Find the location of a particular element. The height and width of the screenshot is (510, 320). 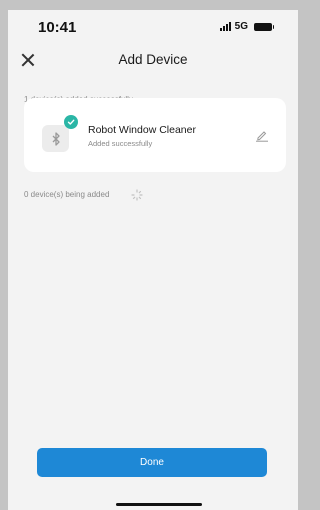

header: Add Device is located at coordinates (153, 60).